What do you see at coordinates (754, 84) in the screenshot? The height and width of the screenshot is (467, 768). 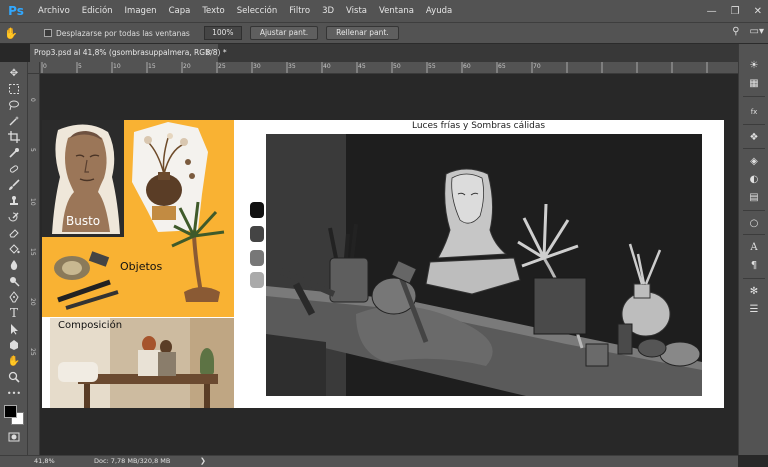 I see `swatches-panel-icon: ▦` at bounding box center [754, 84].